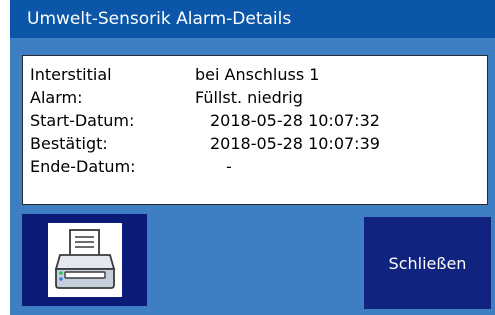 This screenshot has width=495, height=315. What do you see at coordinates (69, 143) in the screenshot?
I see `detail-label: Bestätigt:` at bounding box center [69, 143].